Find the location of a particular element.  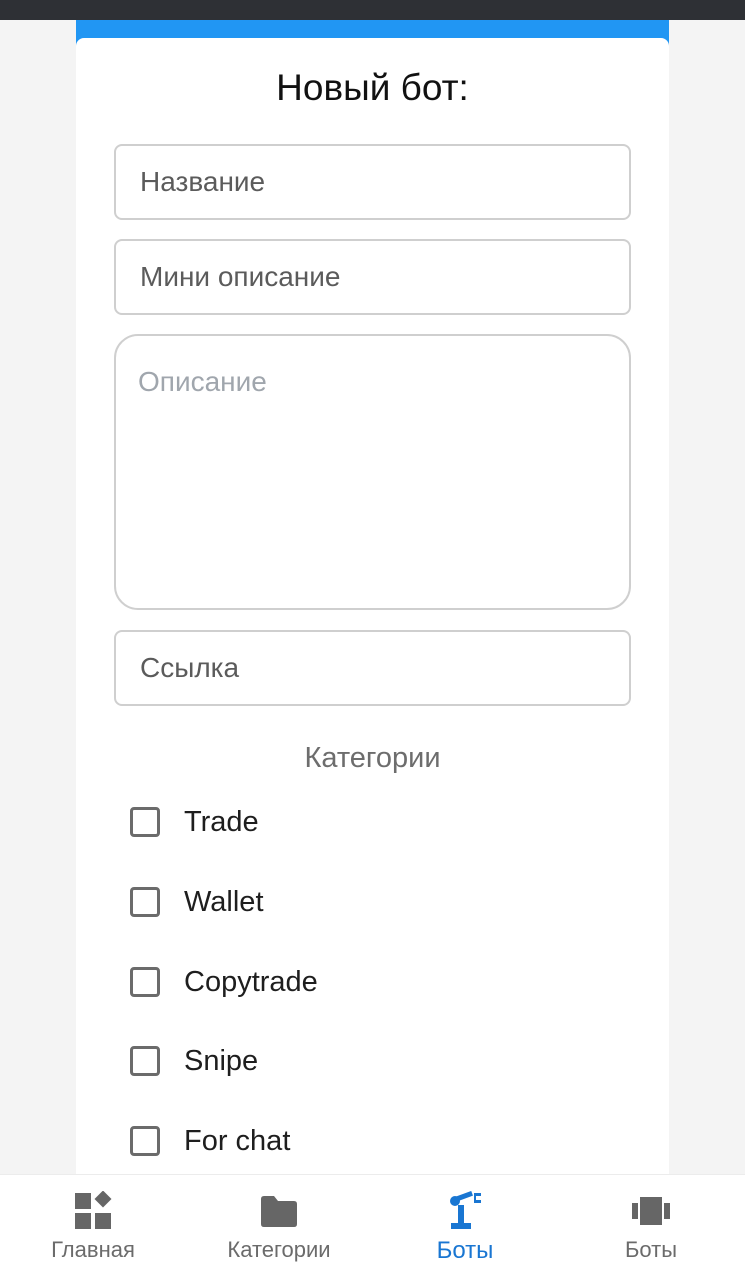

nav-item-bots: Боты is located at coordinates (465, 1227).